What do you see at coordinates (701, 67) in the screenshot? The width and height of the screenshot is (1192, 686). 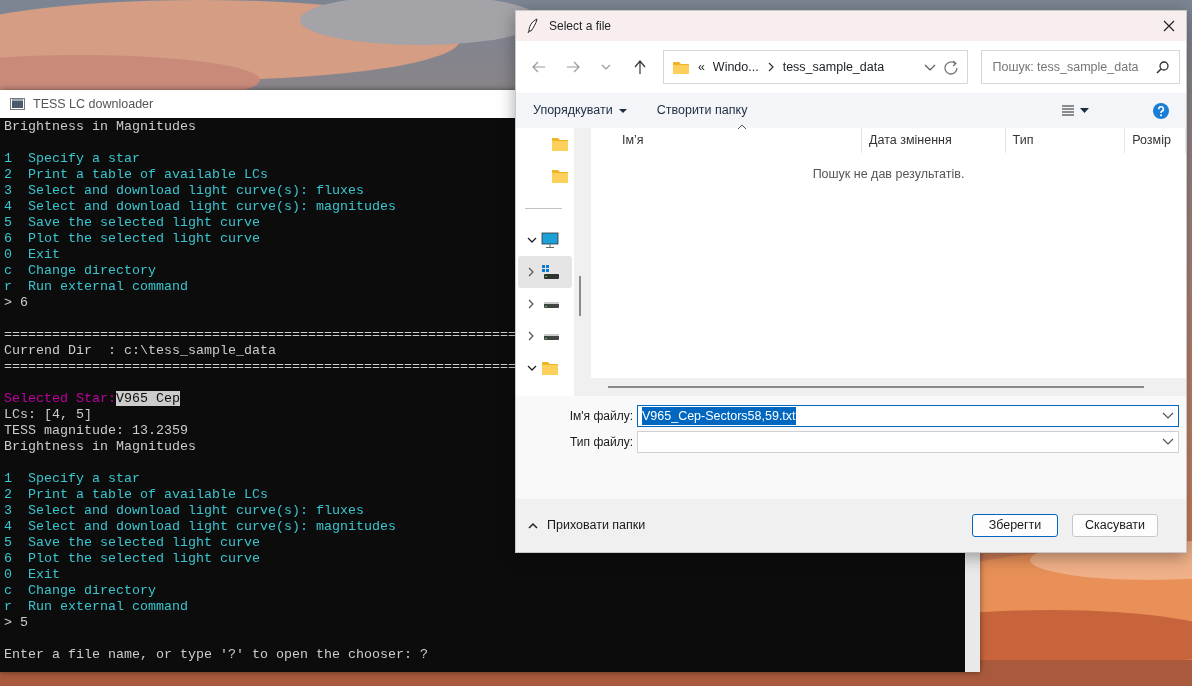 I see `overflow-mark: «` at bounding box center [701, 67].